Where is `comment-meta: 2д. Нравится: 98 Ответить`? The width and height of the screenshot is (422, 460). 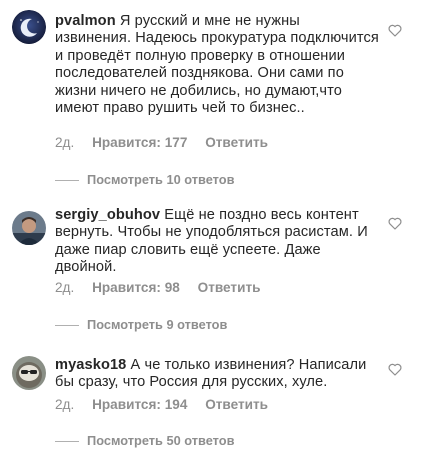
comment-meta: 2д. Нравится: 98 Ответить is located at coordinates (164, 287).